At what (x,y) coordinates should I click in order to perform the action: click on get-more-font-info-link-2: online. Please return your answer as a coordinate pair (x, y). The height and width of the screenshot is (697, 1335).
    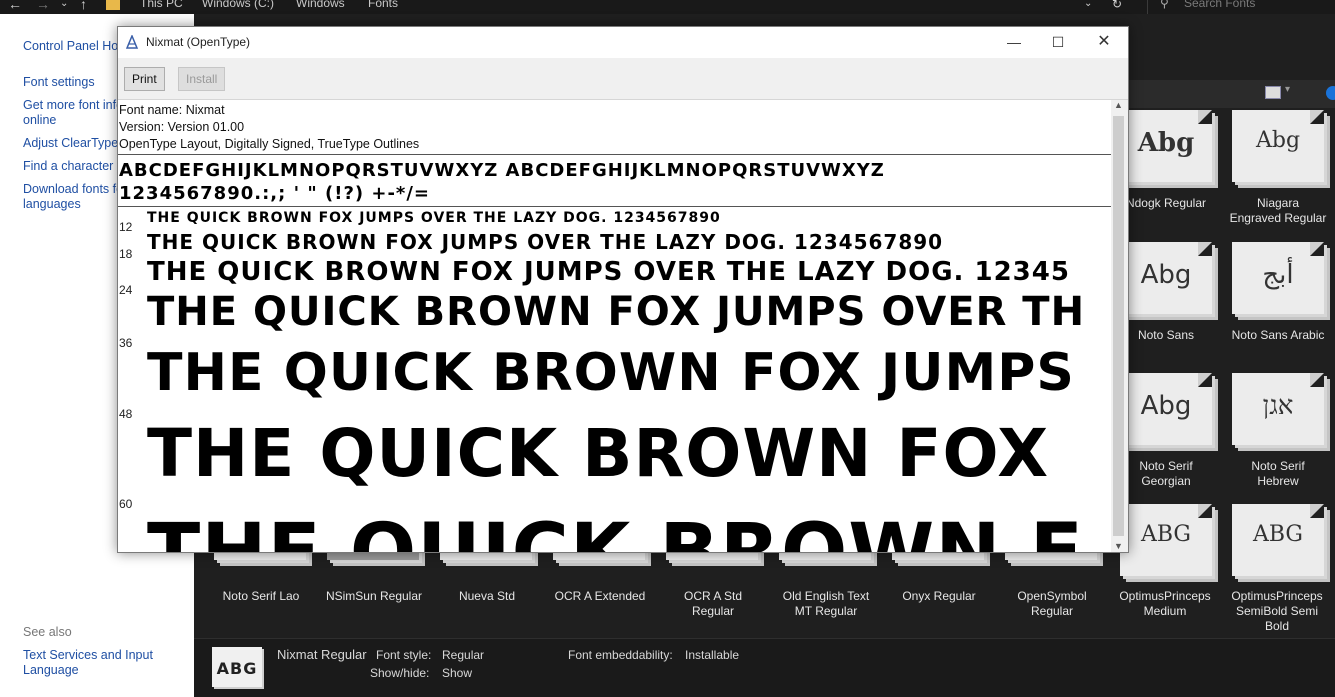
    Looking at the image, I should click on (39, 120).